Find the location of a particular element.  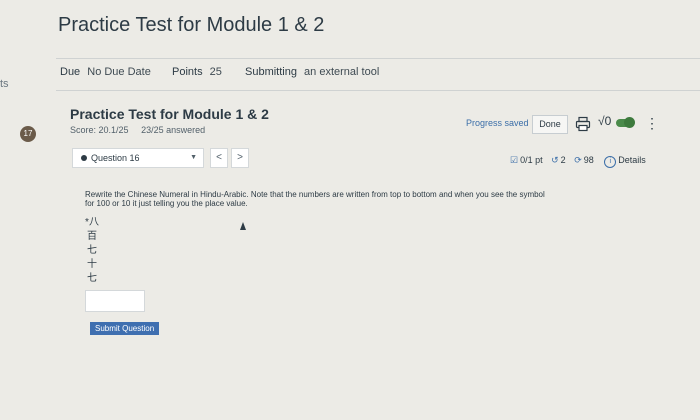

answered-count: 23/25 answered is located at coordinates (173, 130).